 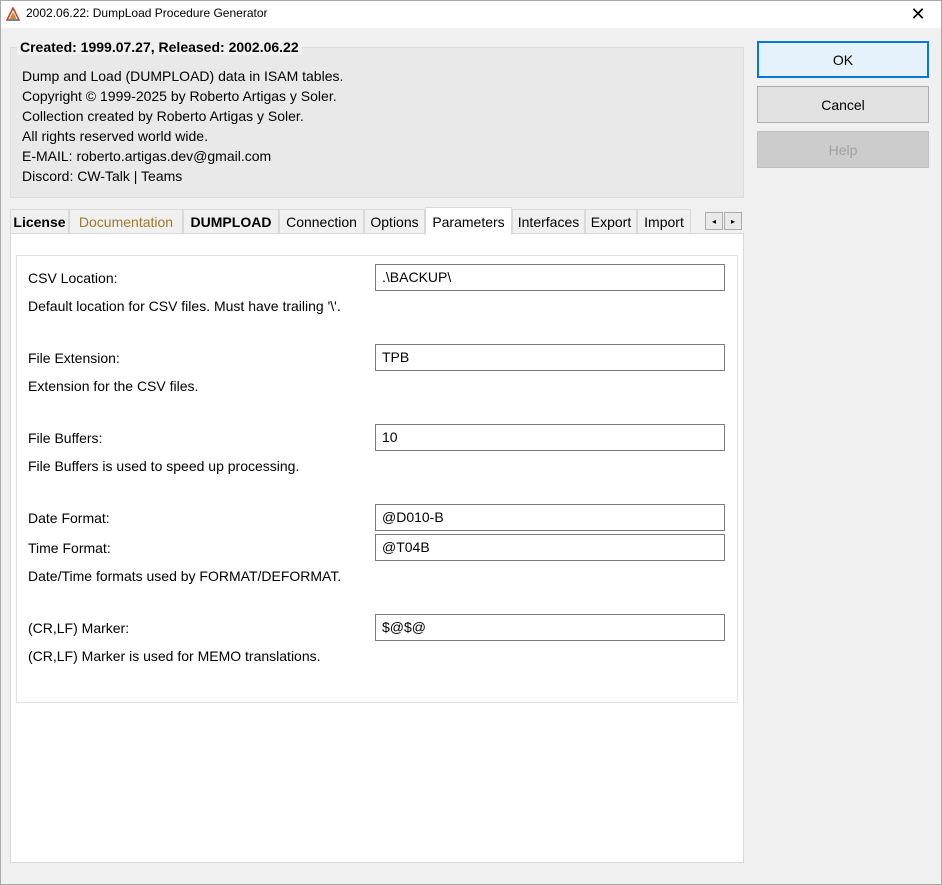 I want to click on file-extension-help: Extension for the CSV files., so click(x=113, y=386).